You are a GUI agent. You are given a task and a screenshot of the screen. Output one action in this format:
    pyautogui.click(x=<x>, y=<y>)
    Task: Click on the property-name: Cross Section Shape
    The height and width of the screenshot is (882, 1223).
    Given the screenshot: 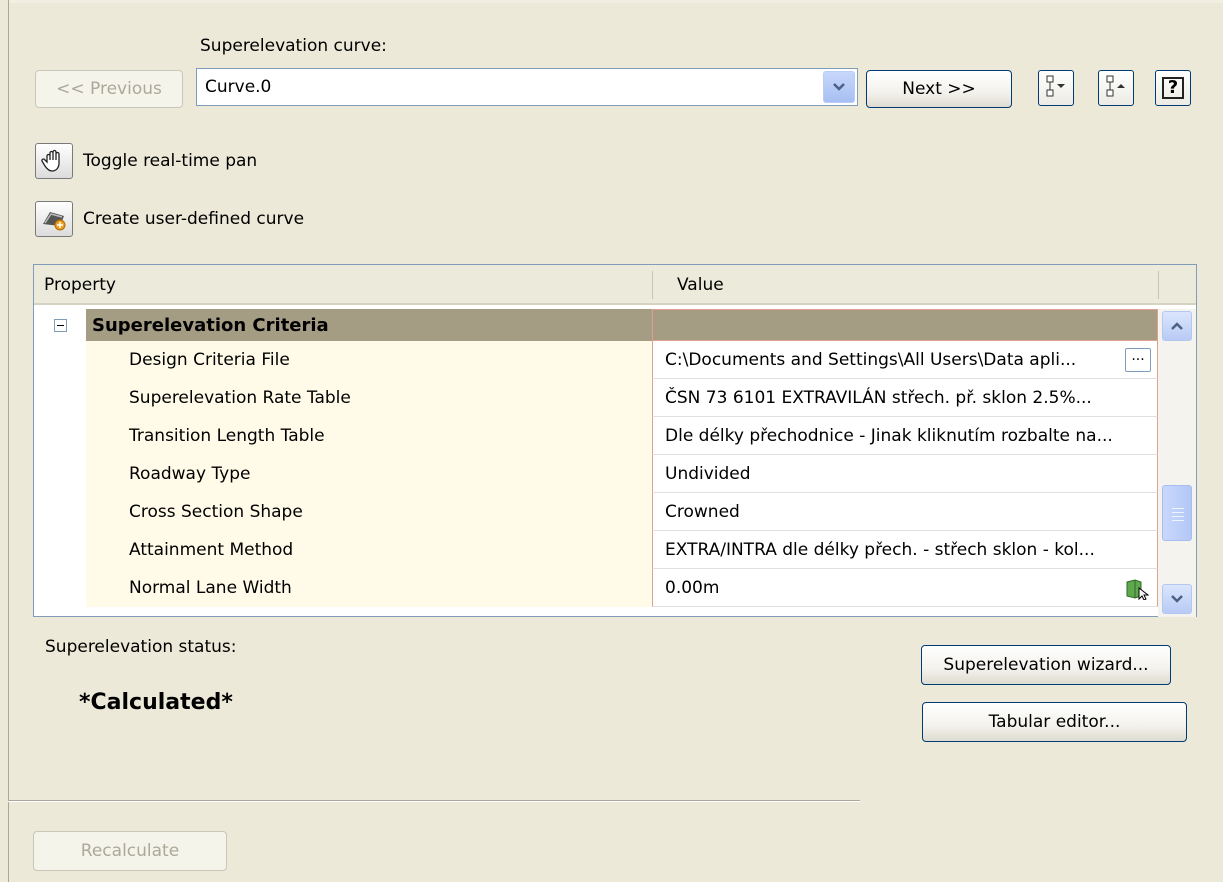 What is the action you would take?
    pyautogui.click(x=216, y=512)
    